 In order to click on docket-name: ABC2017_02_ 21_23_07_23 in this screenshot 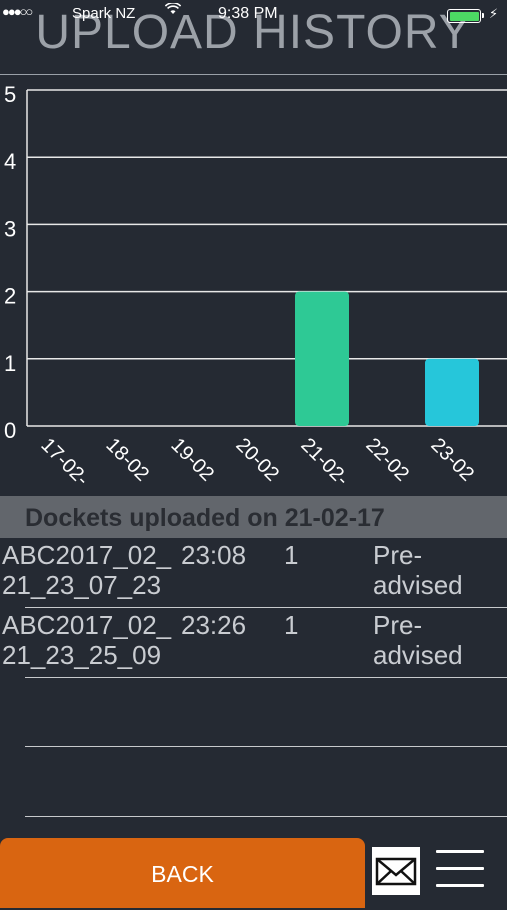, I will do `click(87, 570)`.